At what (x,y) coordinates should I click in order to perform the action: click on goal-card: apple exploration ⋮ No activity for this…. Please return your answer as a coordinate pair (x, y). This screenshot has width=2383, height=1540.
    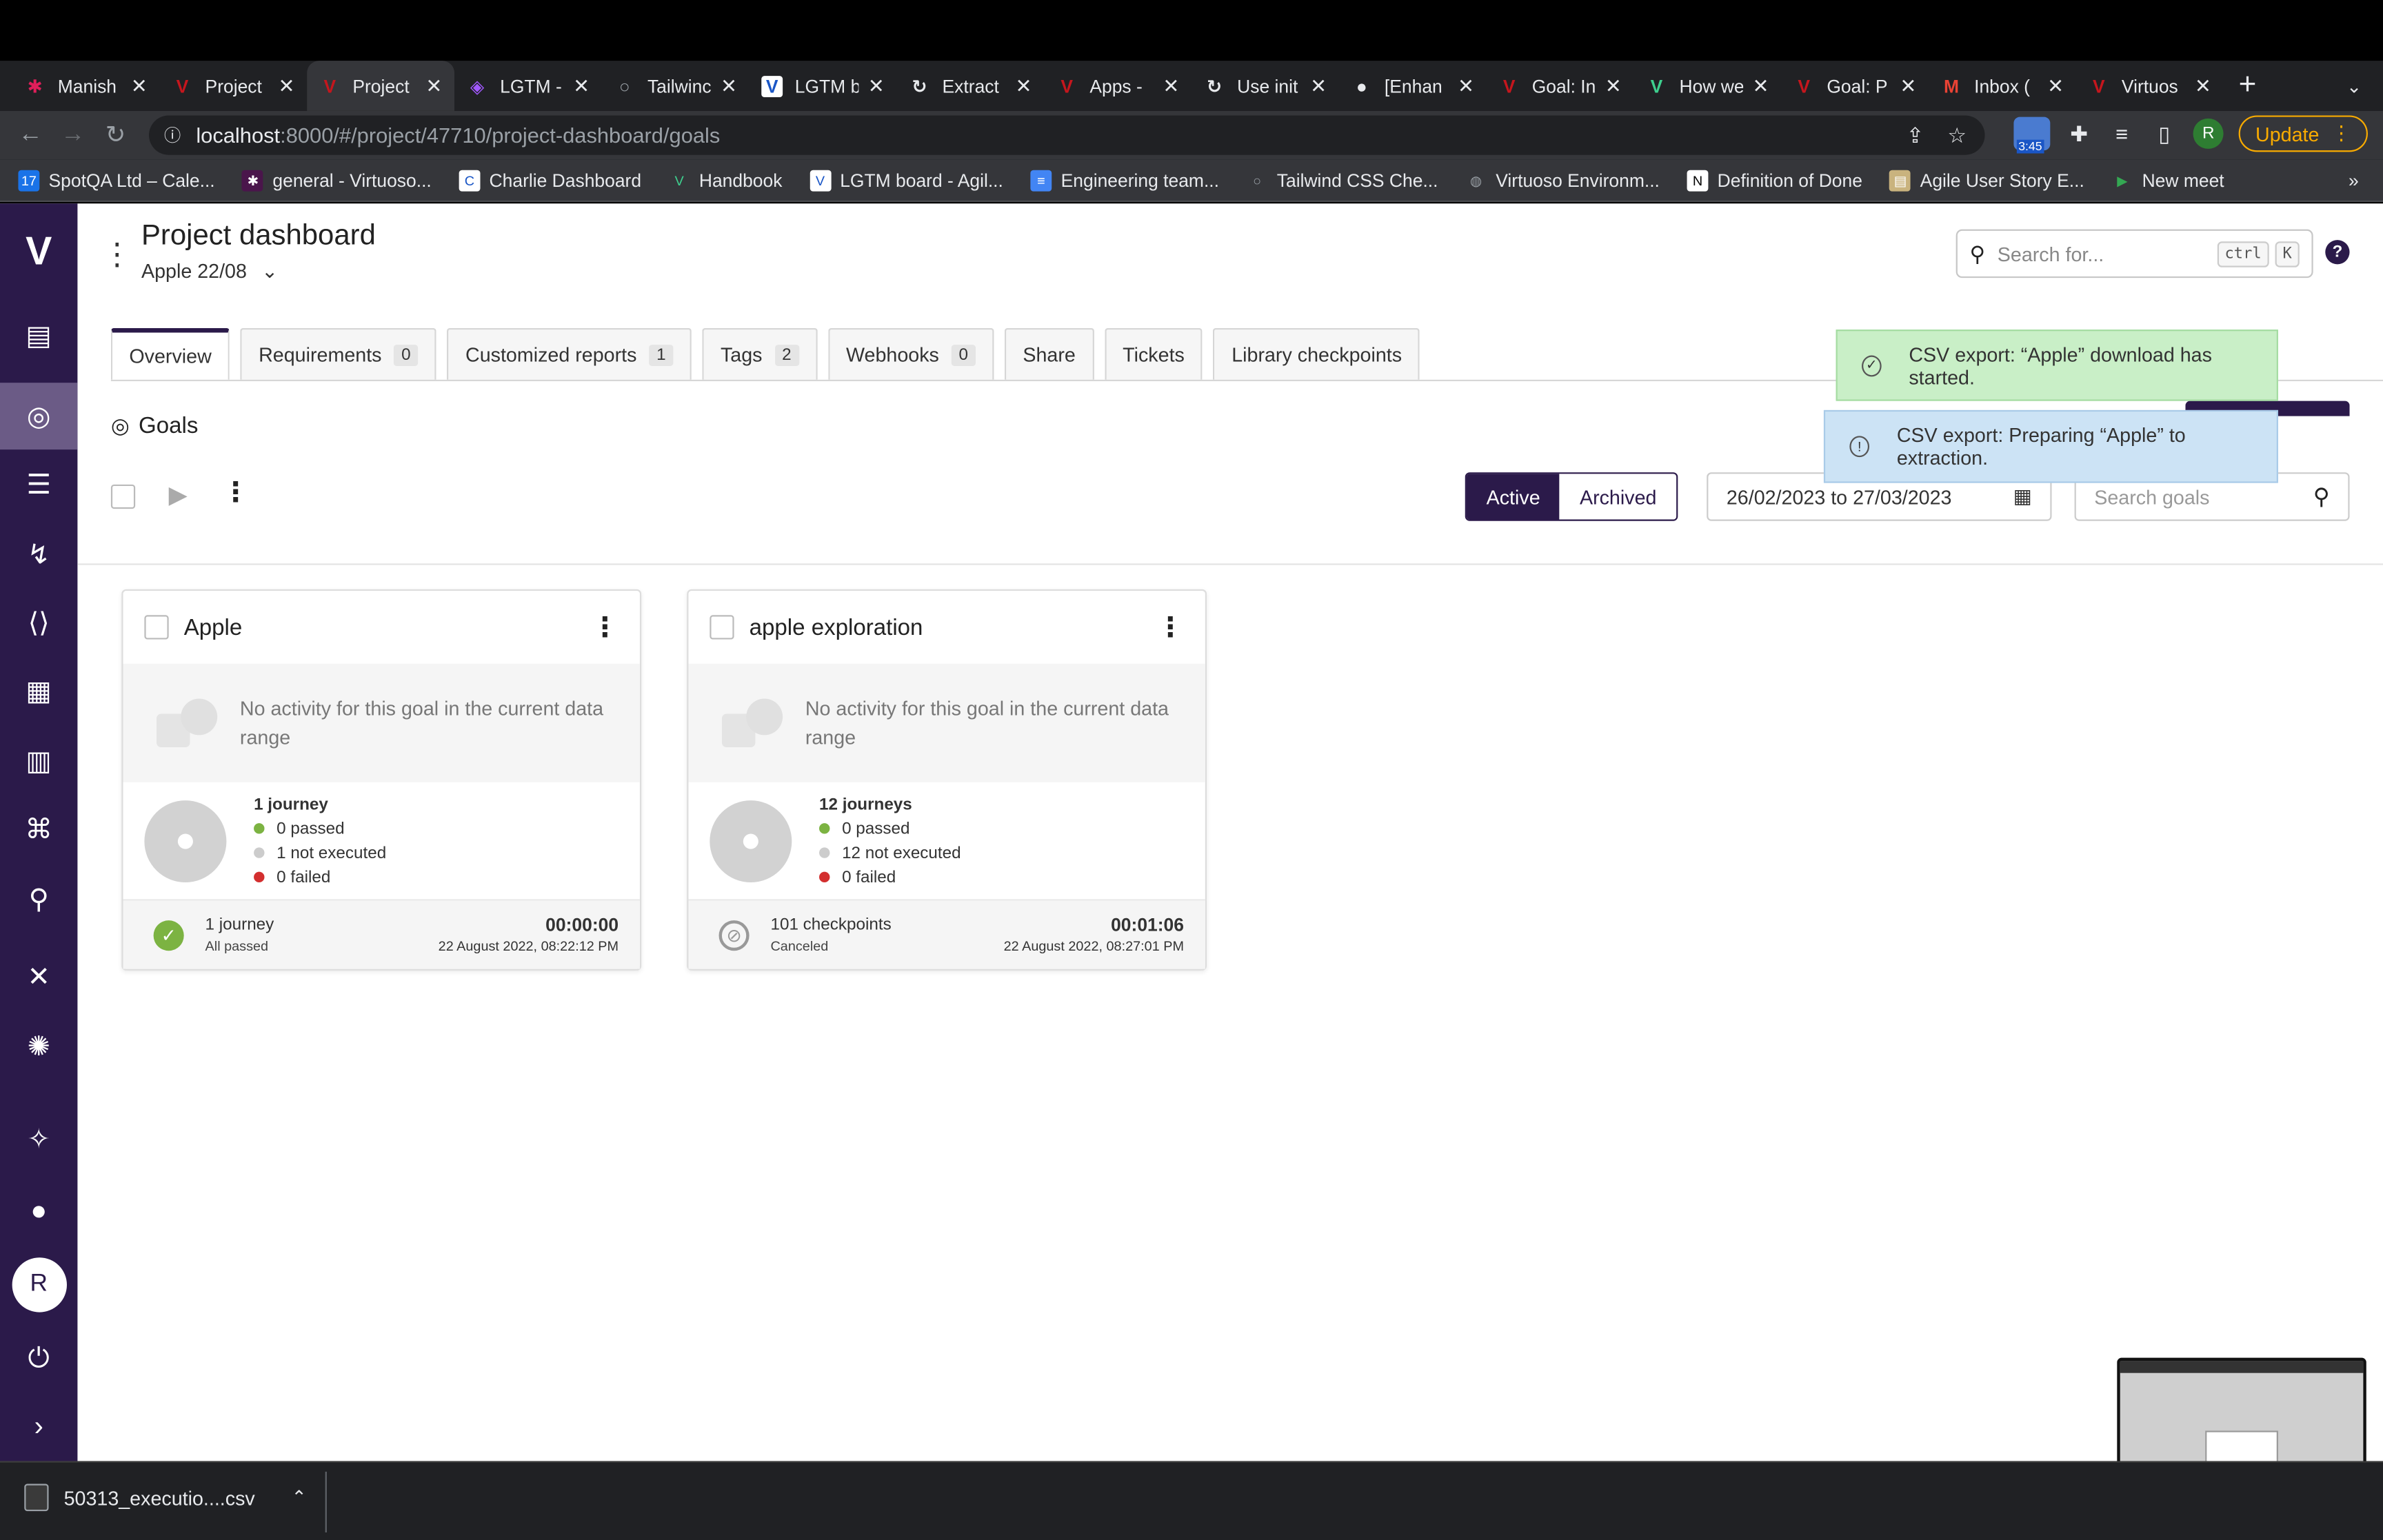
    Looking at the image, I should click on (947, 780).